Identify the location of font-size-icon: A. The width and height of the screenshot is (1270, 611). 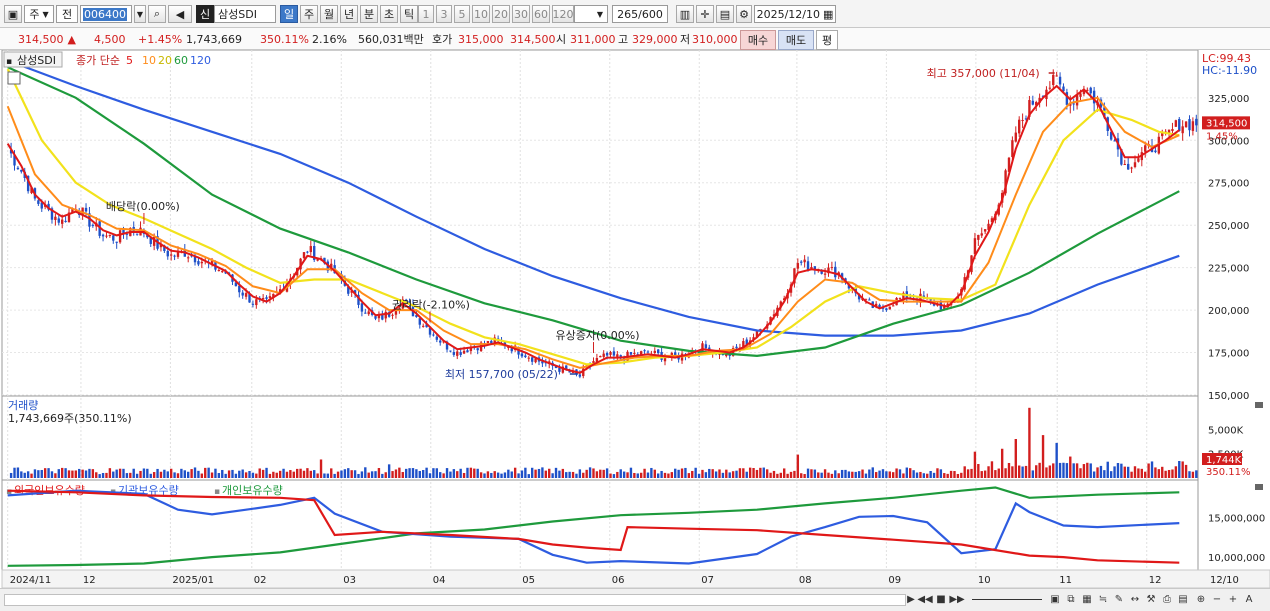
(1249, 599).